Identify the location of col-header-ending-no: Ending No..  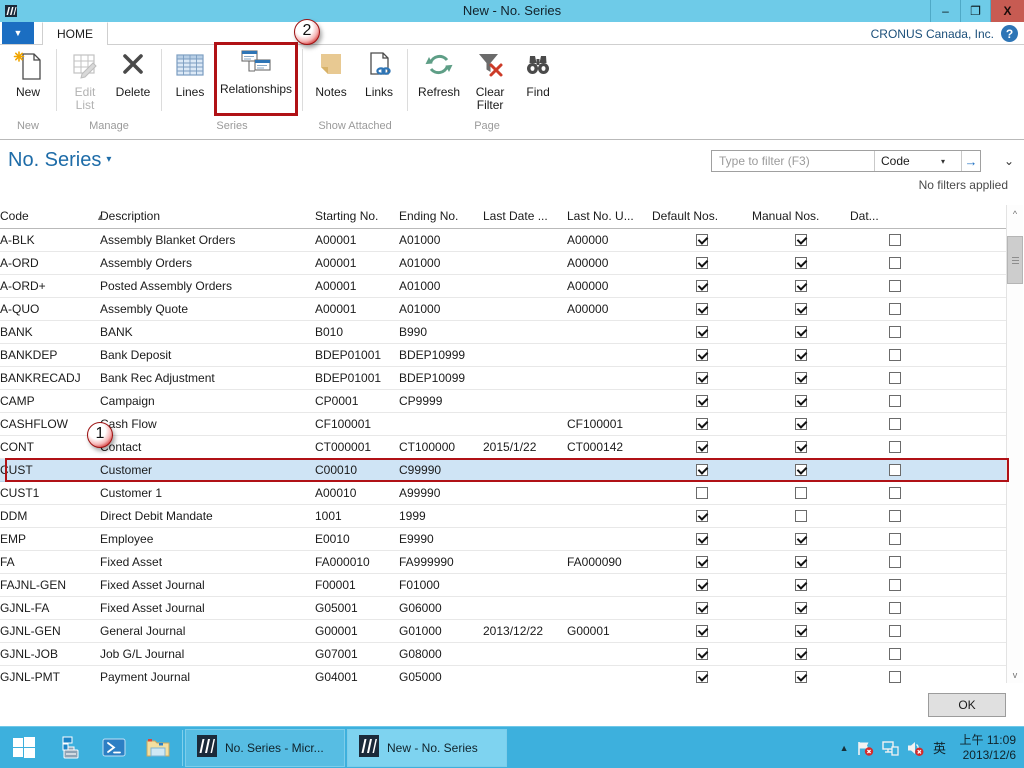
(441, 217).